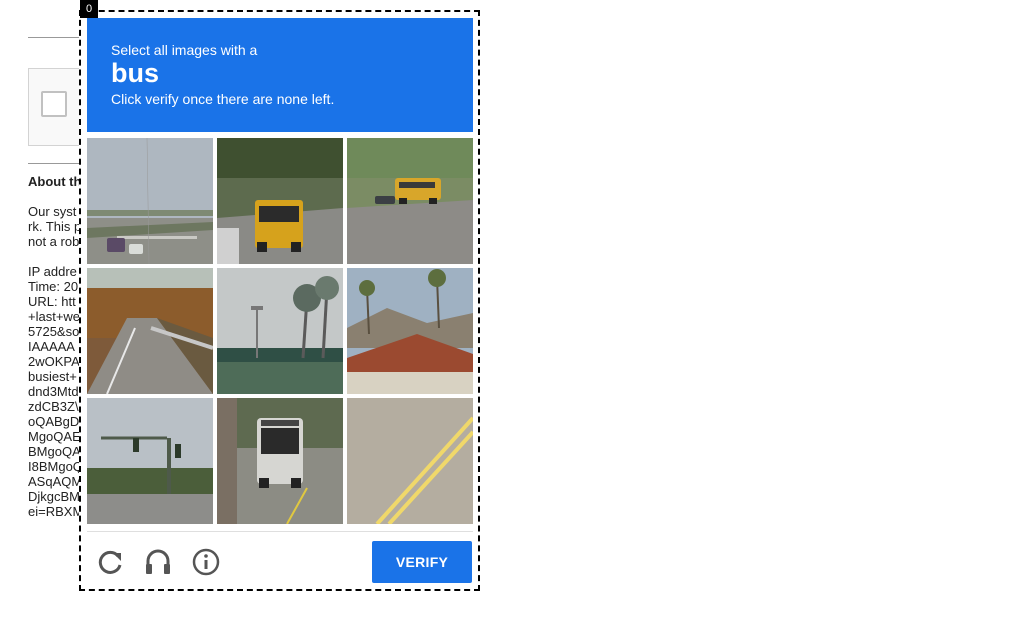  Describe the element at coordinates (422, 562) in the screenshot. I see `verify-button: Verify` at that location.